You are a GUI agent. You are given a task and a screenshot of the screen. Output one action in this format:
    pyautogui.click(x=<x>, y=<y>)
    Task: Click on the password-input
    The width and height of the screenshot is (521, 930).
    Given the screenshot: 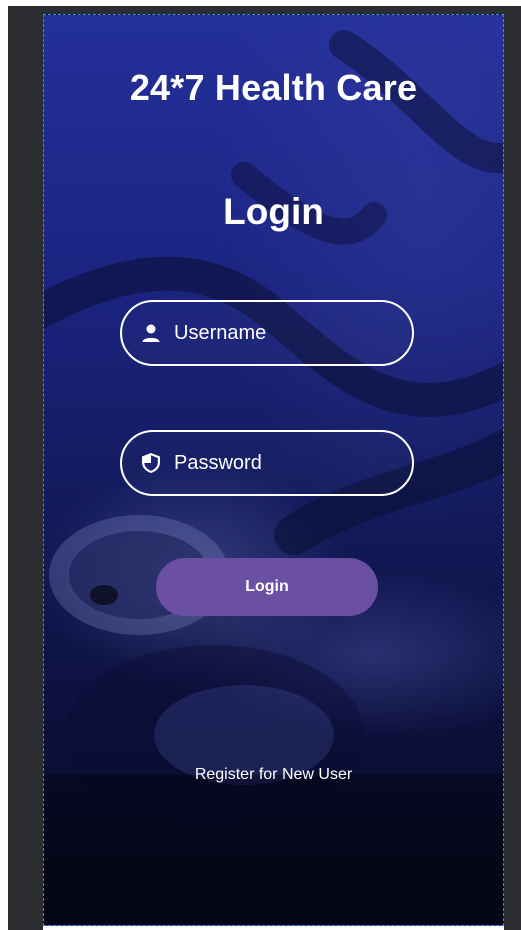 What is the action you would take?
    pyautogui.click(x=279, y=463)
    